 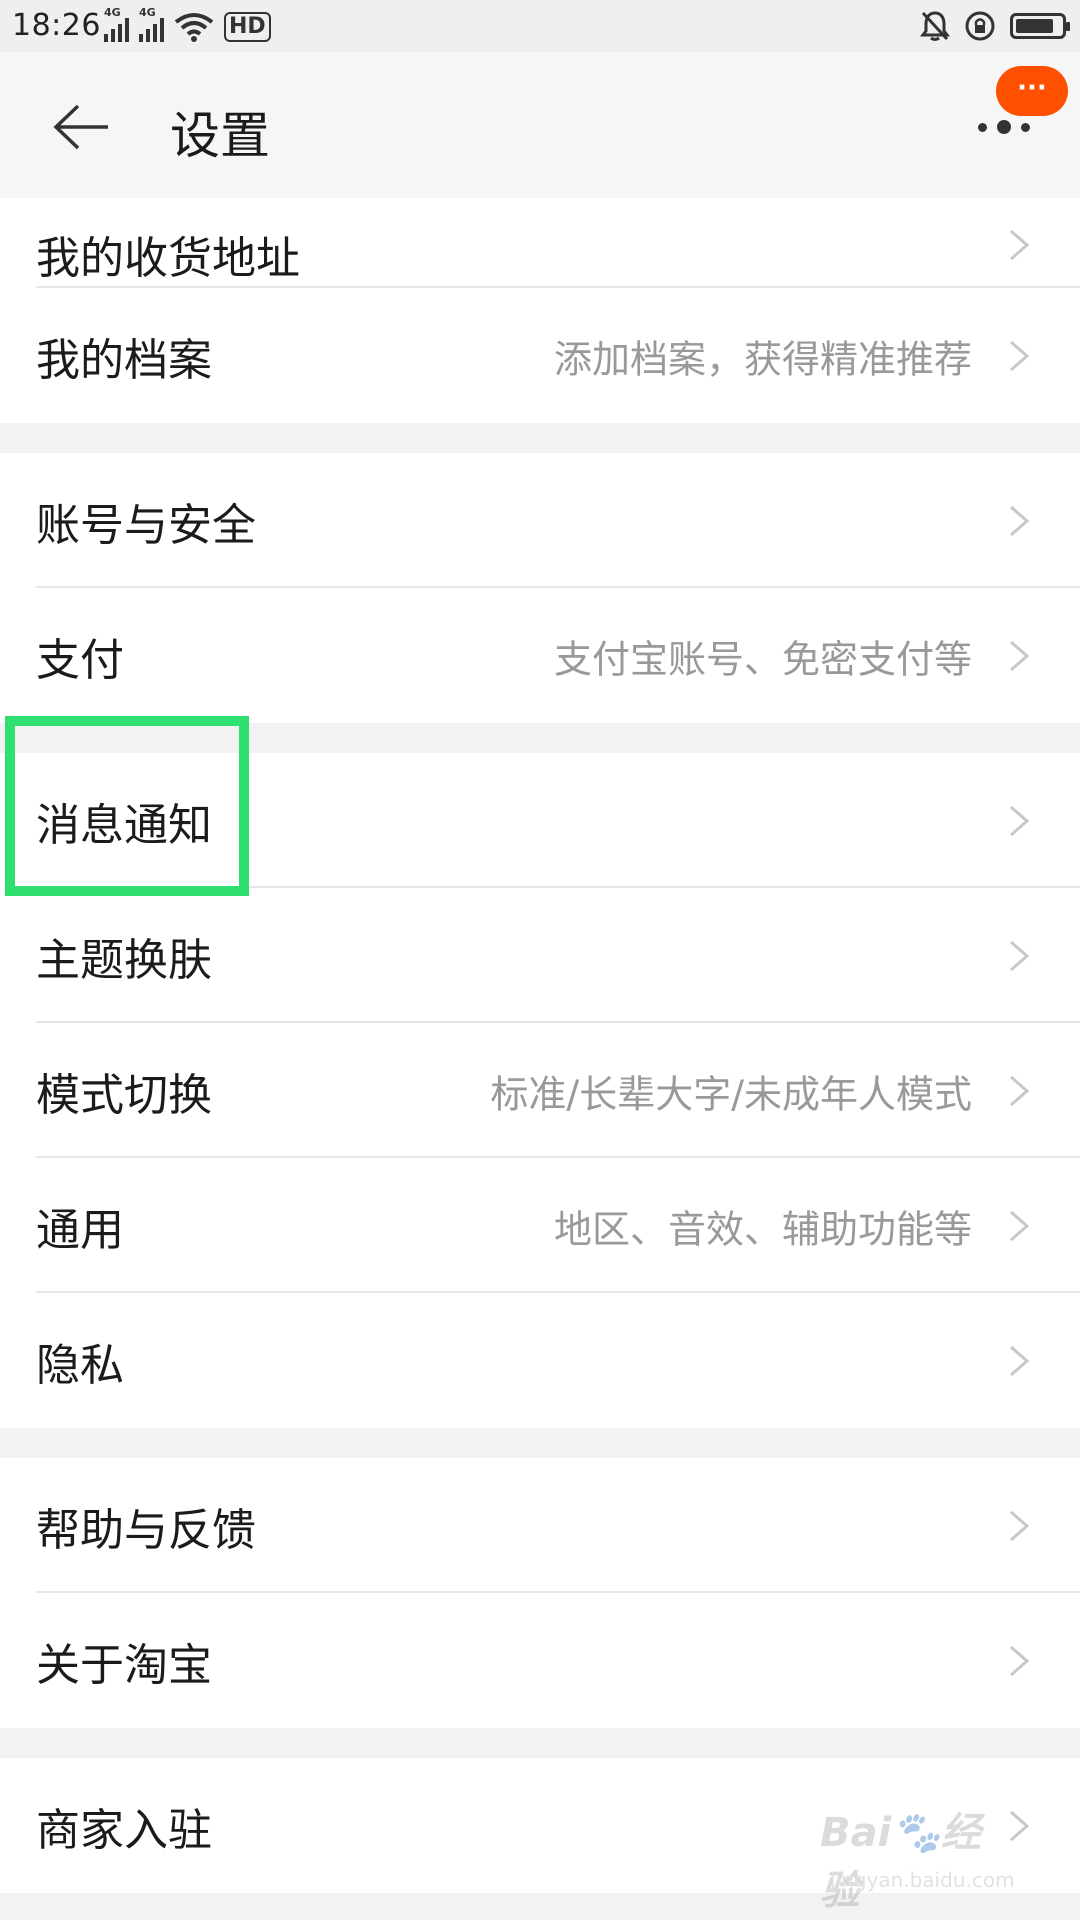 I want to click on status-time: 18:26, so click(x=56, y=25).